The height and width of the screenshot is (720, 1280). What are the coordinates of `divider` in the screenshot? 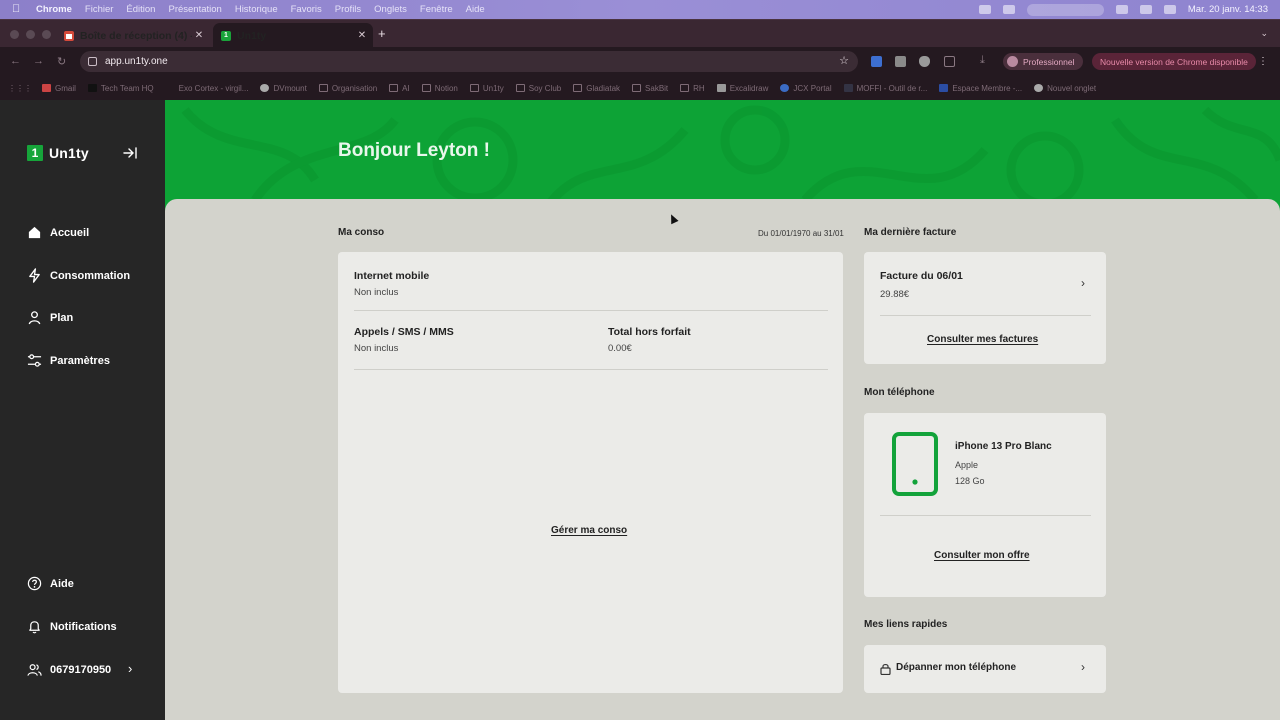 It's located at (591, 369).